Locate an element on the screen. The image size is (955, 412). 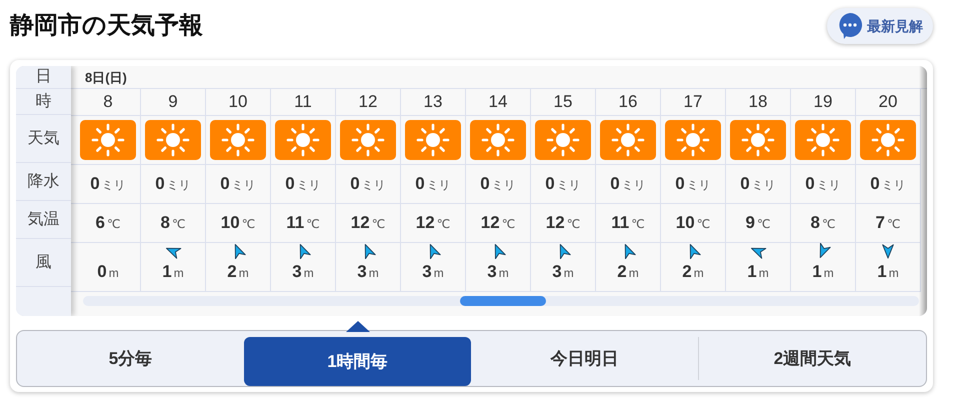
tab: 1時間毎 is located at coordinates (357, 361).